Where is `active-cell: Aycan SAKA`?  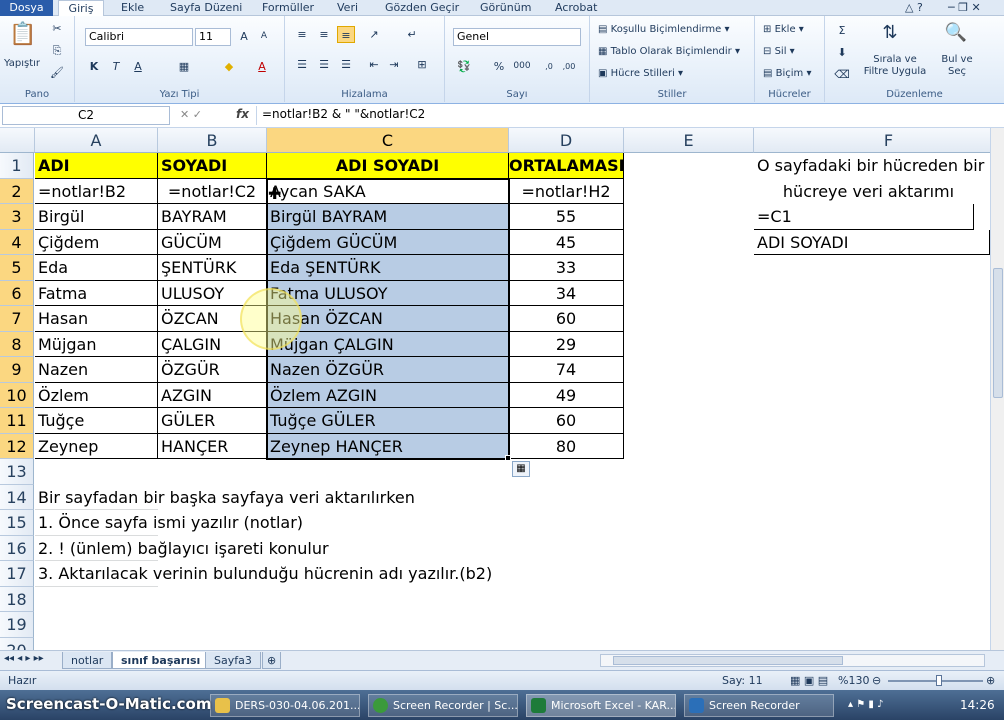 active-cell: Aycan SAKA is located at coordinates (388, 191).